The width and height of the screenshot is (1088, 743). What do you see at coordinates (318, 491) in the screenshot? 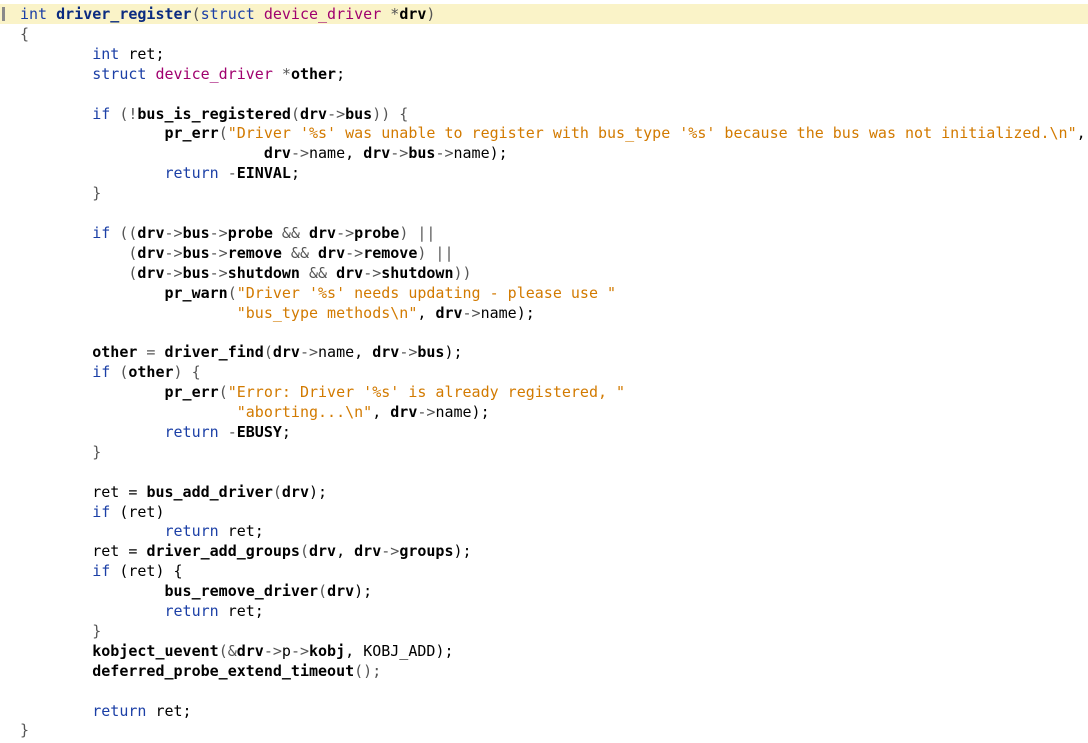
I see `code-token: );` at bounding box center [318, 491].